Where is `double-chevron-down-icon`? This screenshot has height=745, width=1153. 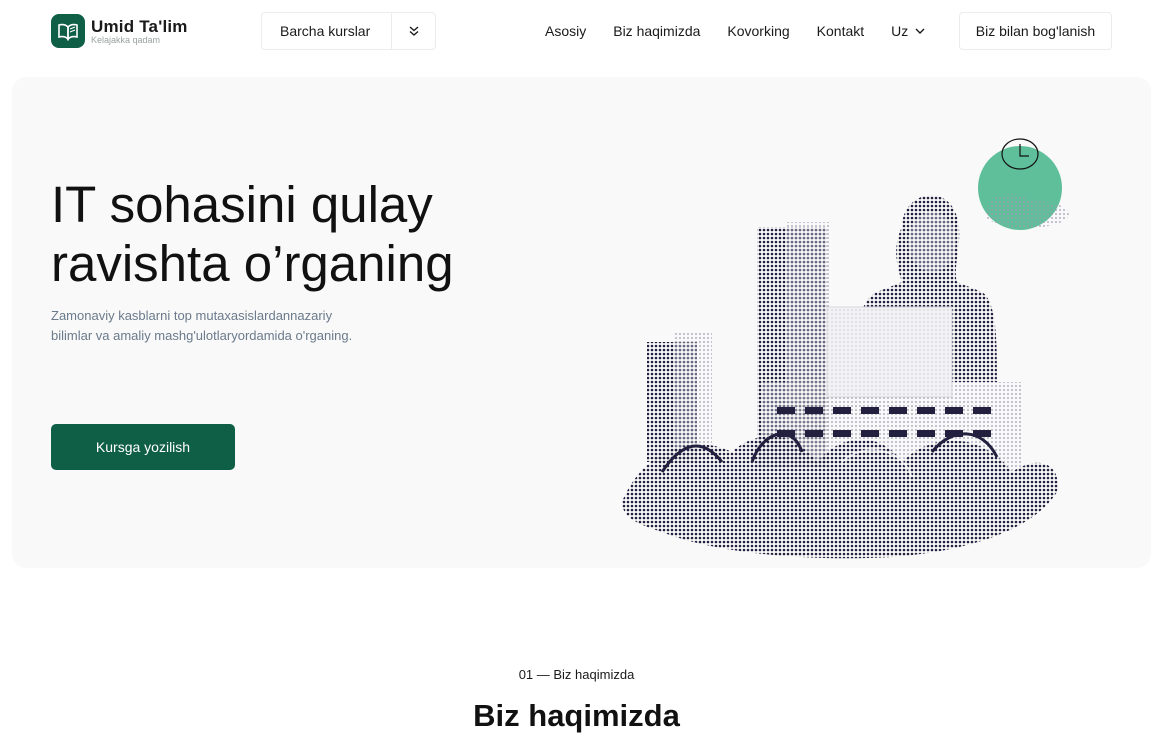
double-chevron-down-icon is located at coordinates (413, 31).